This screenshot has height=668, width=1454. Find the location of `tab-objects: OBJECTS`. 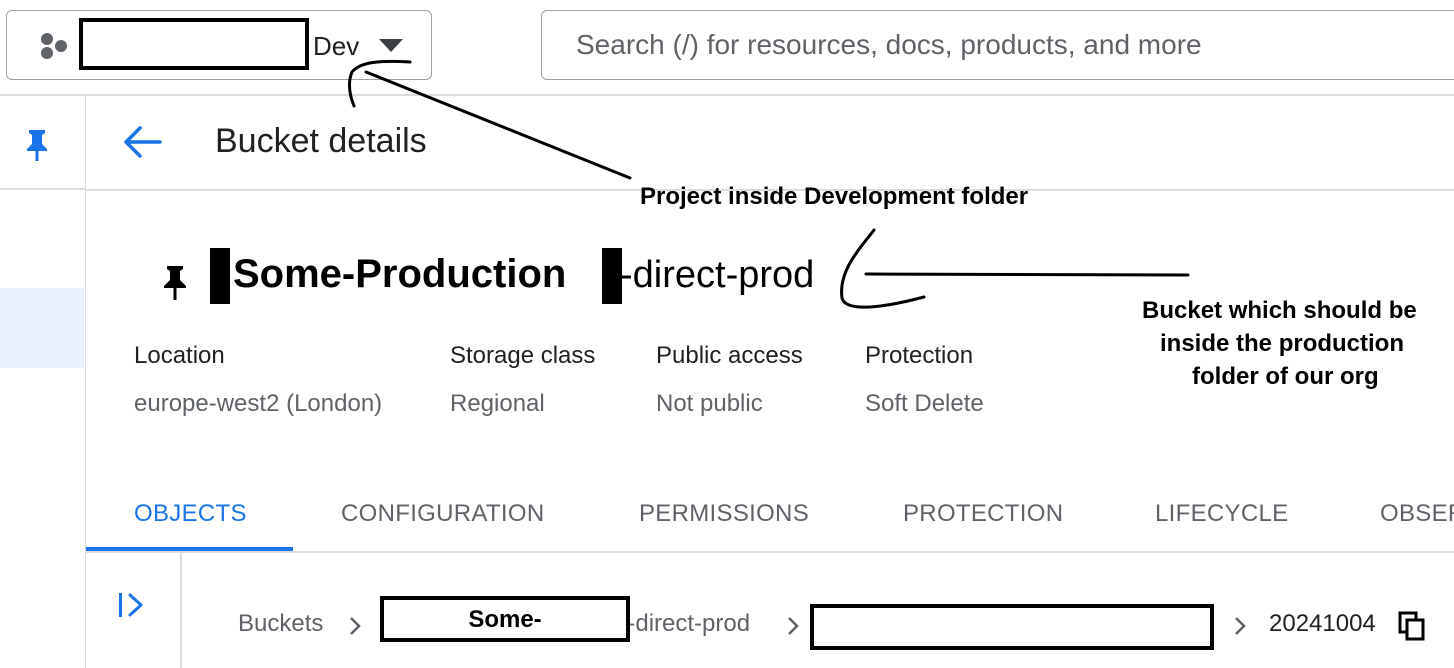

tab-objects: OBJECTS is located at coordinates (190, 514).